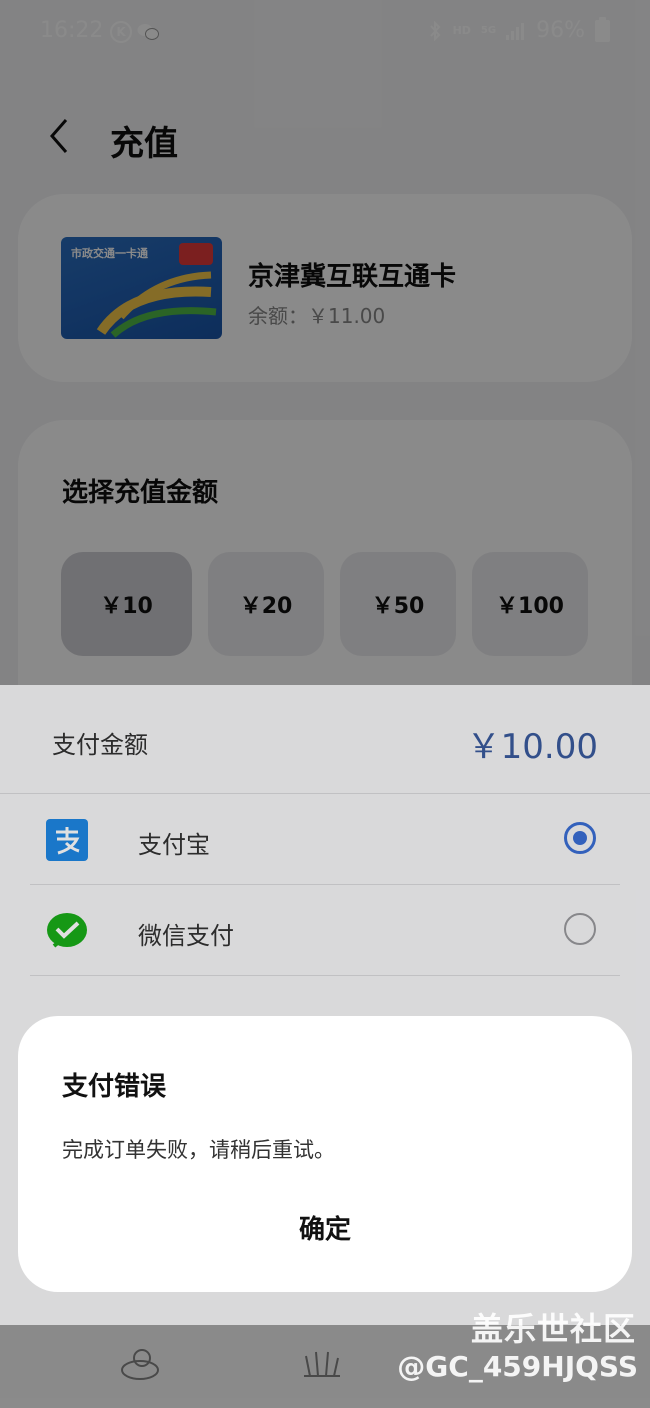  I want to click on watermark-user: @GC_459HJQSS, so click(517, 1366).